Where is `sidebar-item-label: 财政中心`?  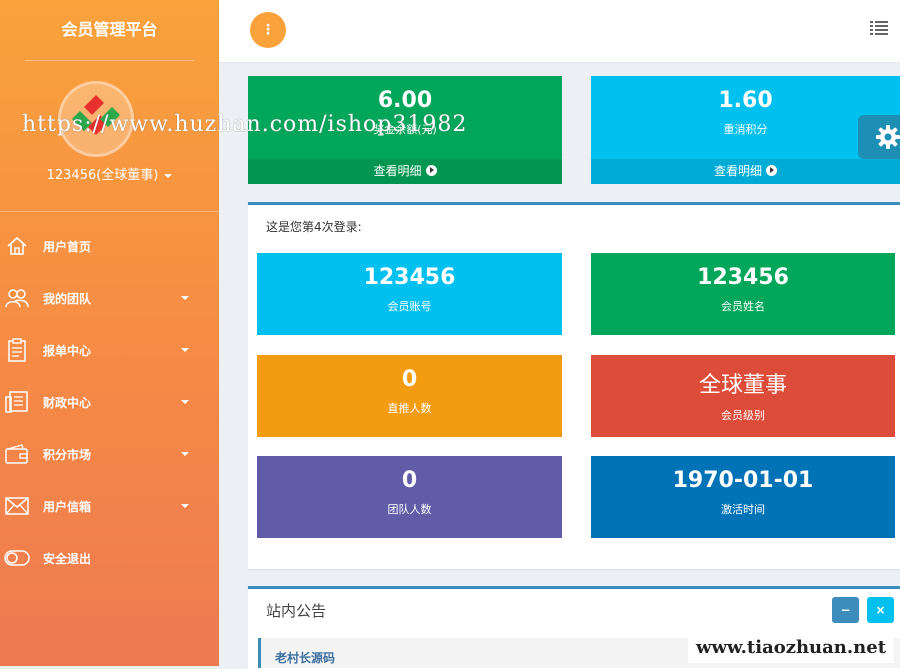 sidebar-item-label: 财政中心 is located at coordinates (67, 402).